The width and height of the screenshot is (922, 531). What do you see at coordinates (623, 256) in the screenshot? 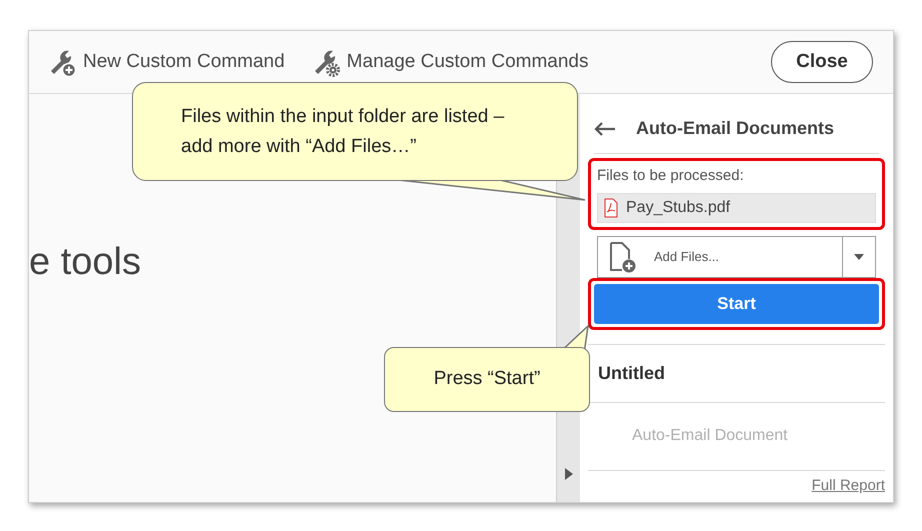
I see `add-file-icon` at bounding box center [623, 256].